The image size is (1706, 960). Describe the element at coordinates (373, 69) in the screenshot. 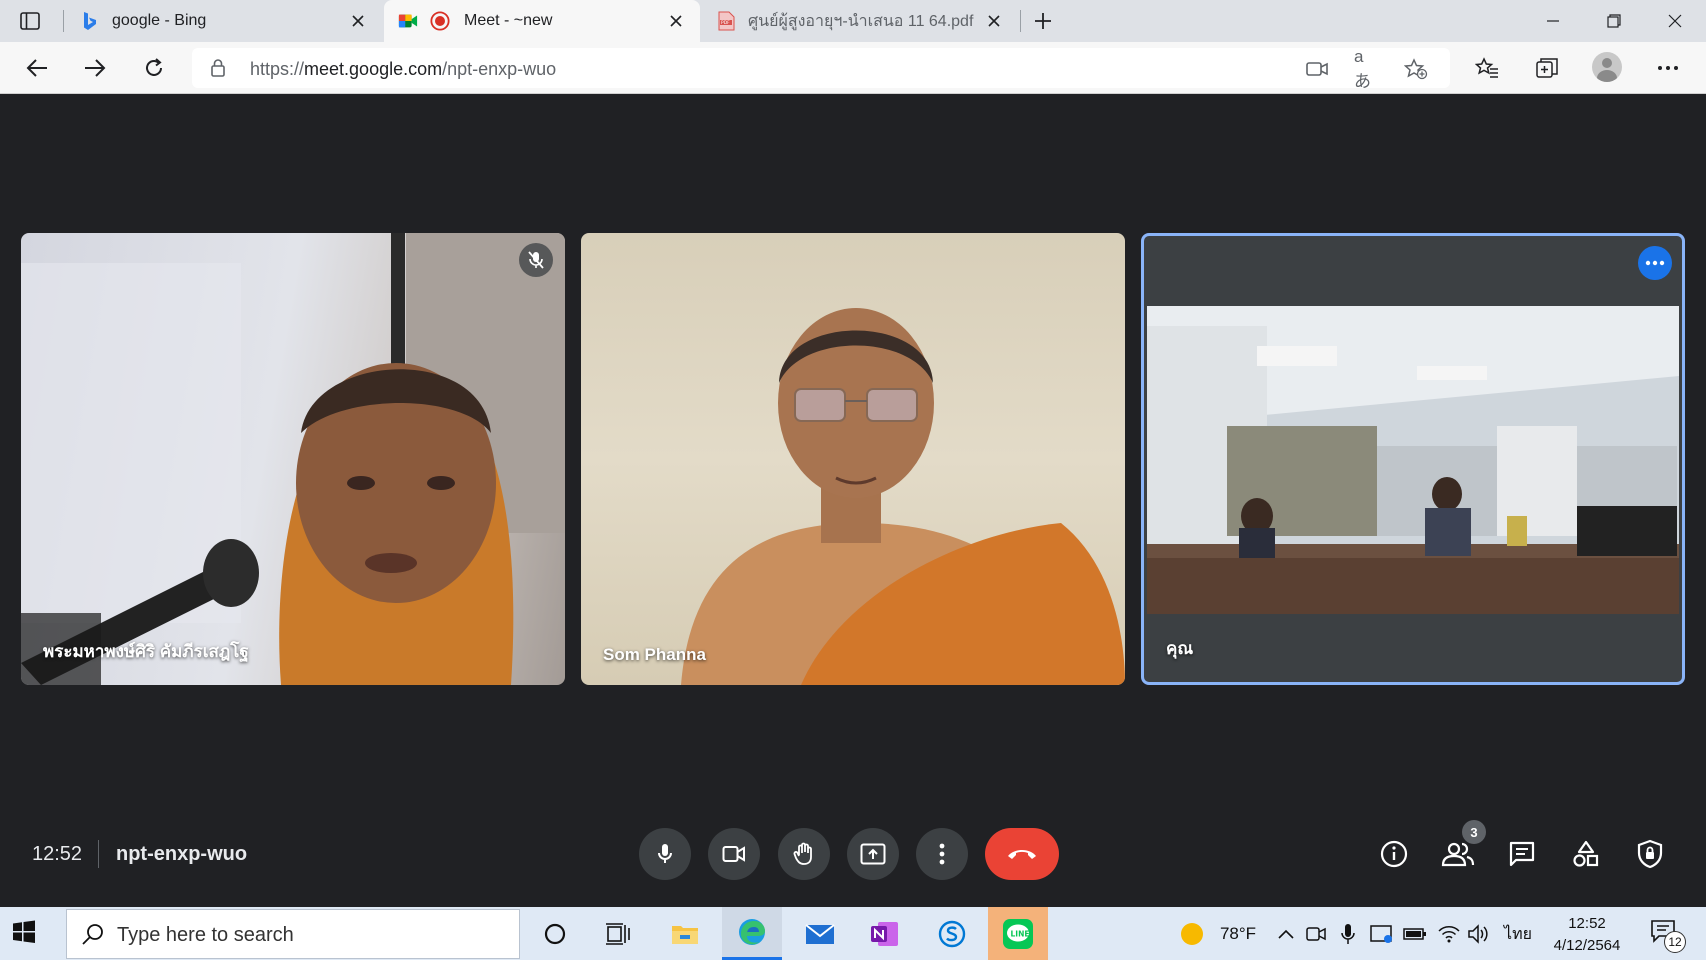

I see `url-host: meet.google.com` at that location.